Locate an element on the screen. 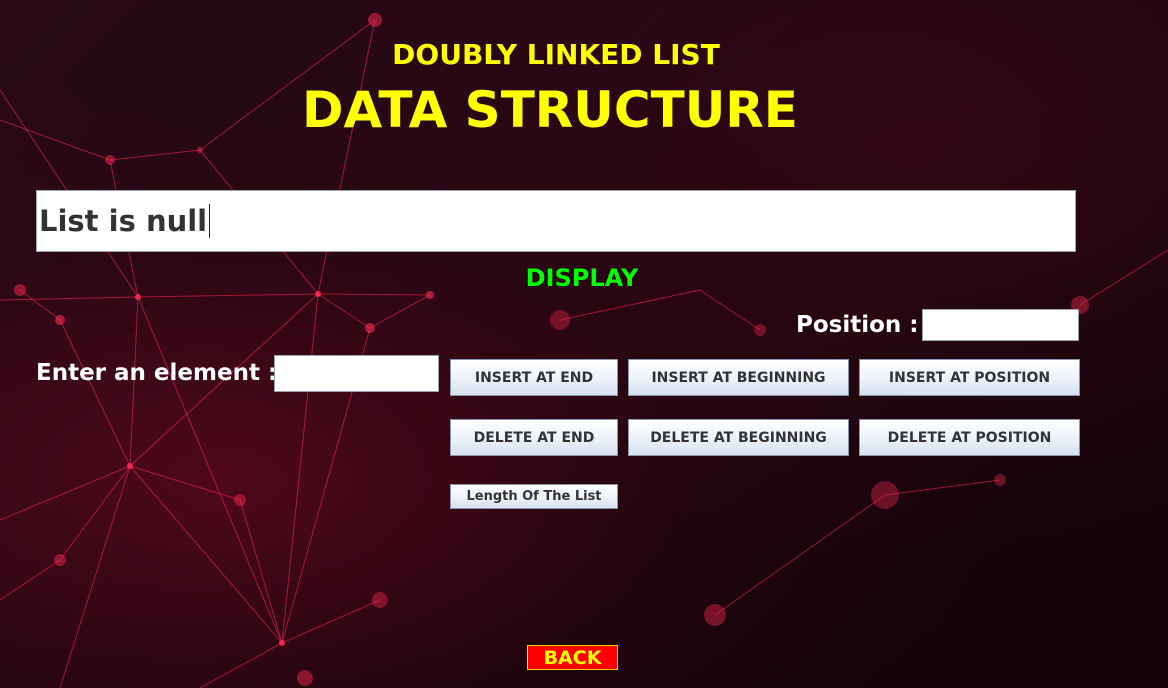 This screenshot has width=1168, height=688. display-output-field: List is null is located at coordinates (556, 221).